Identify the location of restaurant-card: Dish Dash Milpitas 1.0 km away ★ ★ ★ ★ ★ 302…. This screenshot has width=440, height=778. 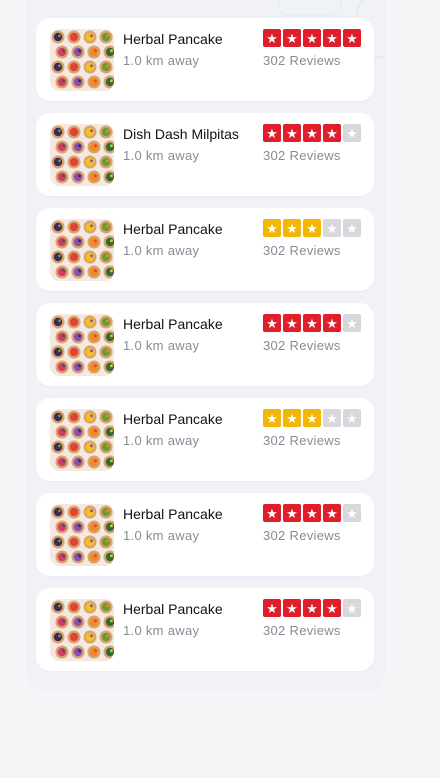
(205, 154).